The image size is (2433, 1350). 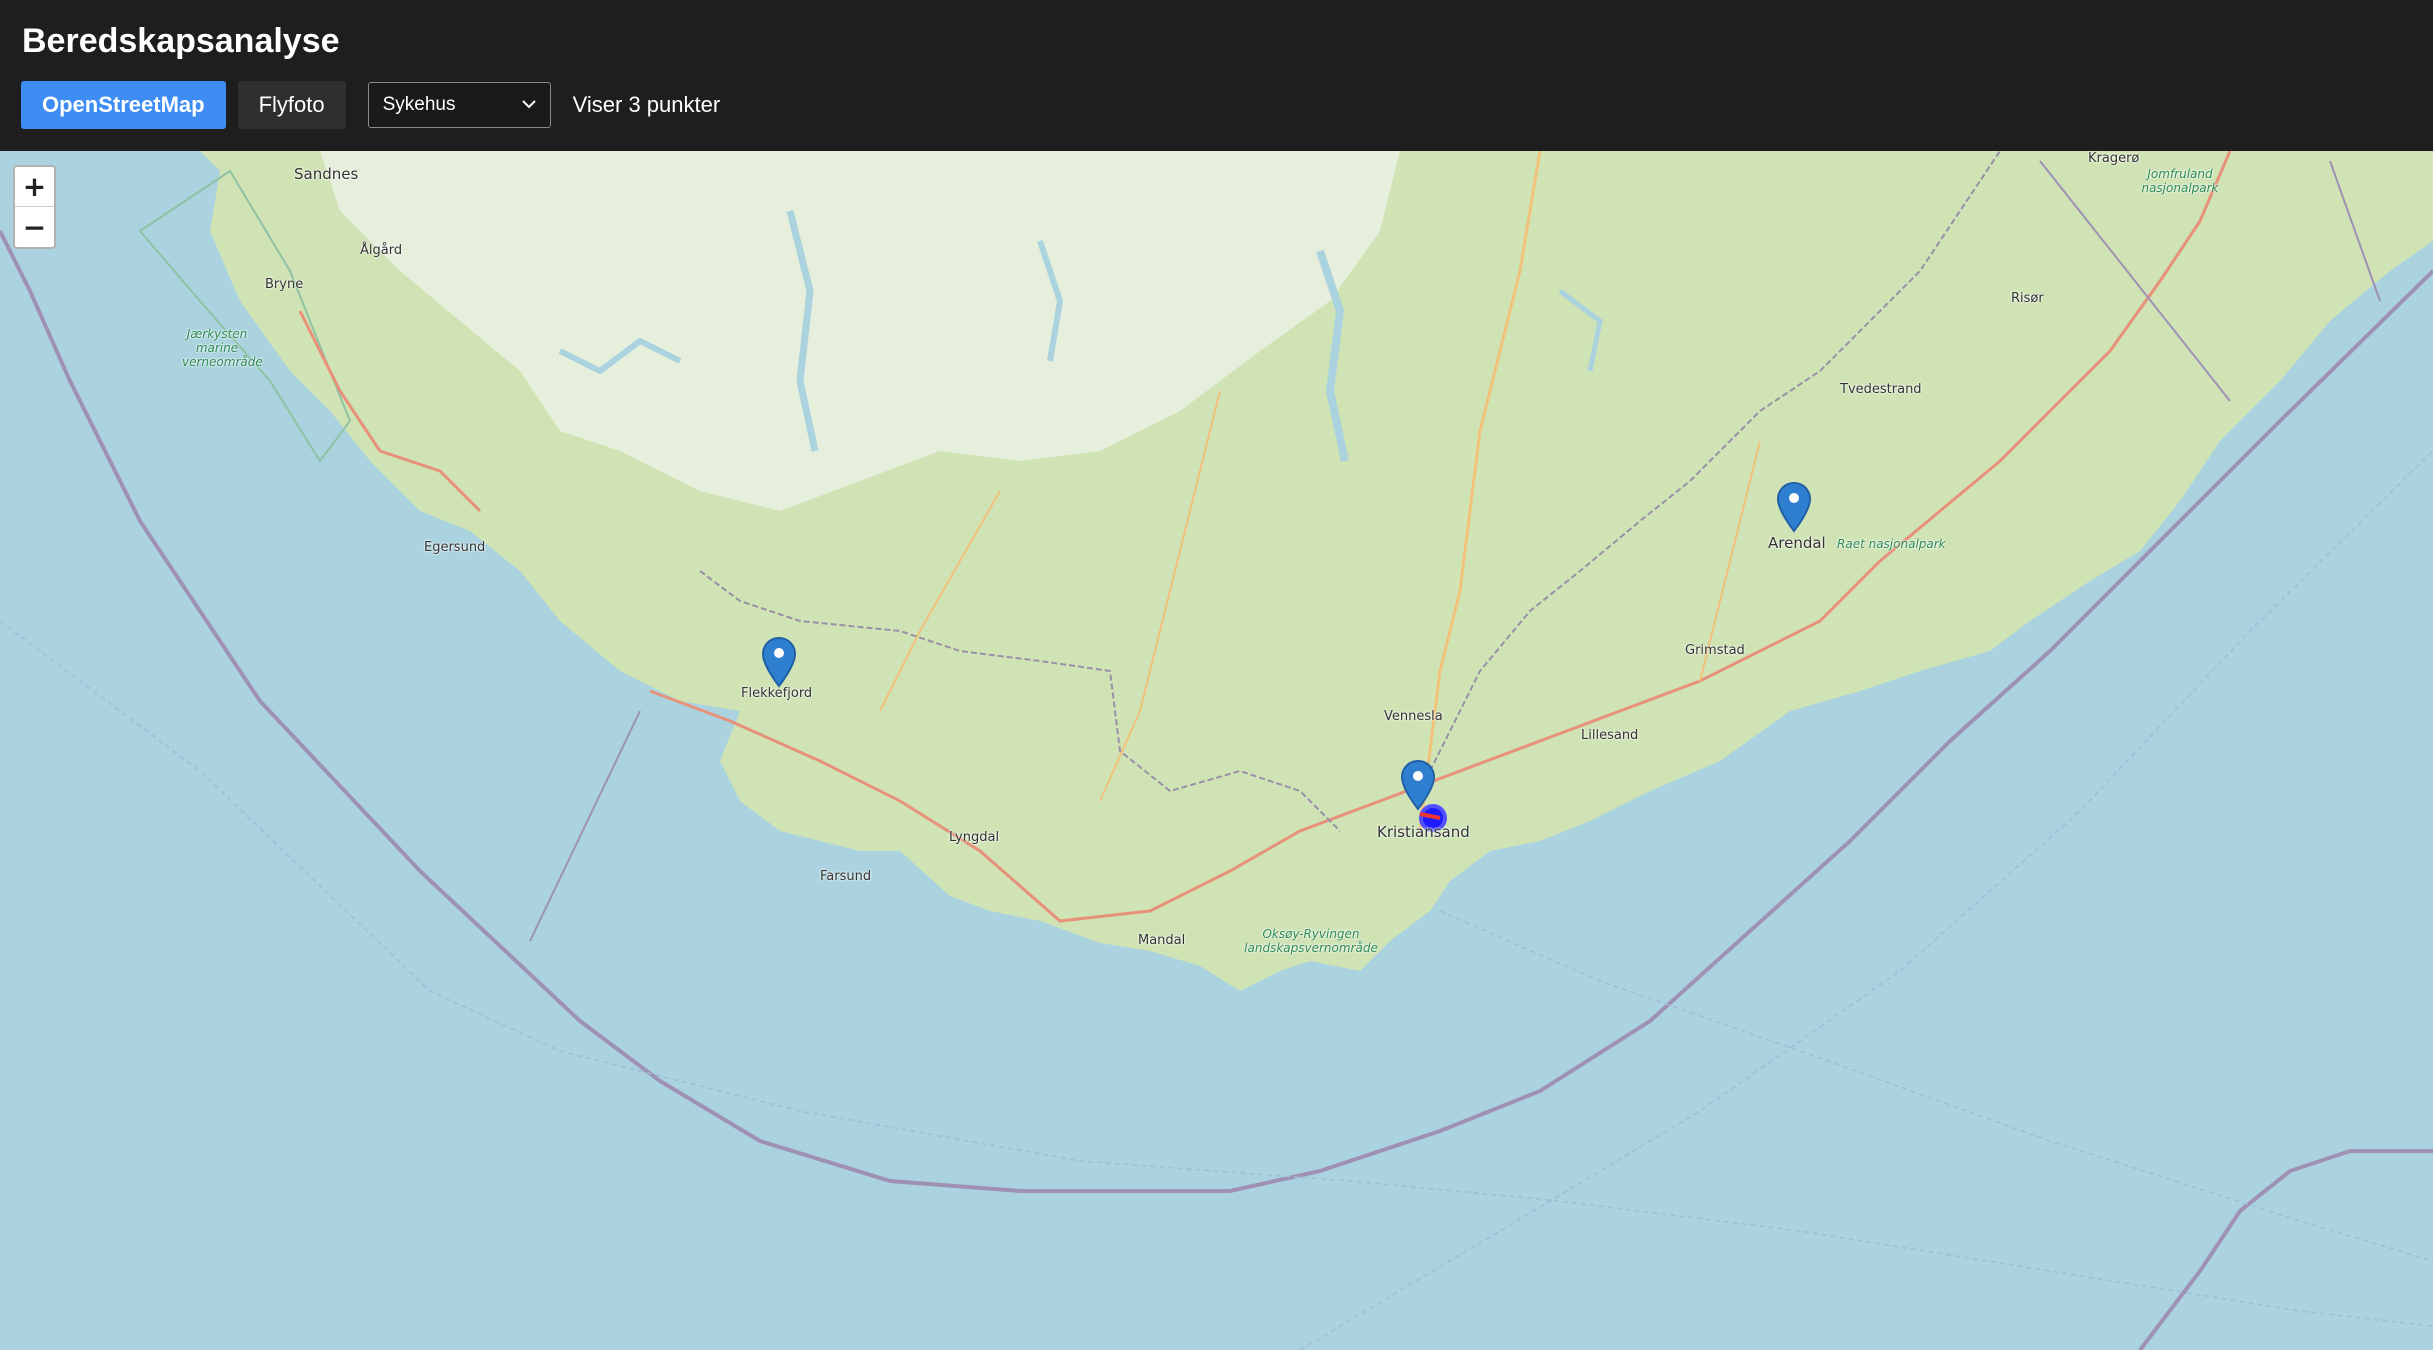 I want to click on place-label-egersund: Egersund, so click(x=455, y=547).